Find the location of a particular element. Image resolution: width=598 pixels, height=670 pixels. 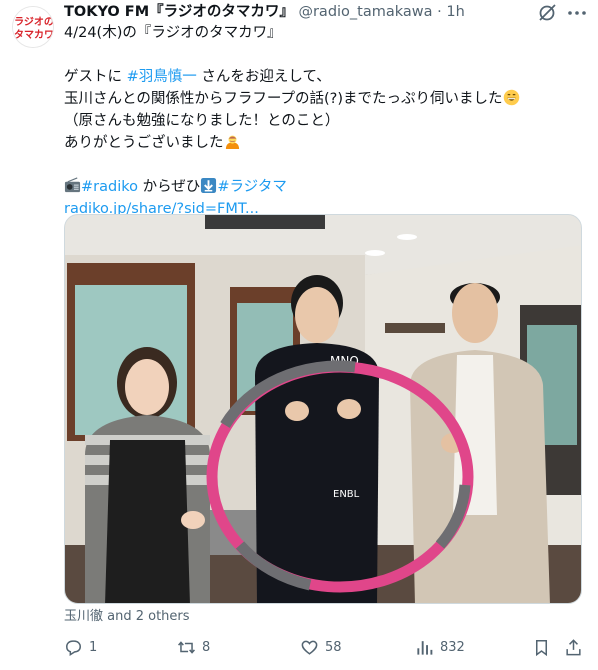

thanks-text: ありがとうございました is located at coordinates (144, 143).